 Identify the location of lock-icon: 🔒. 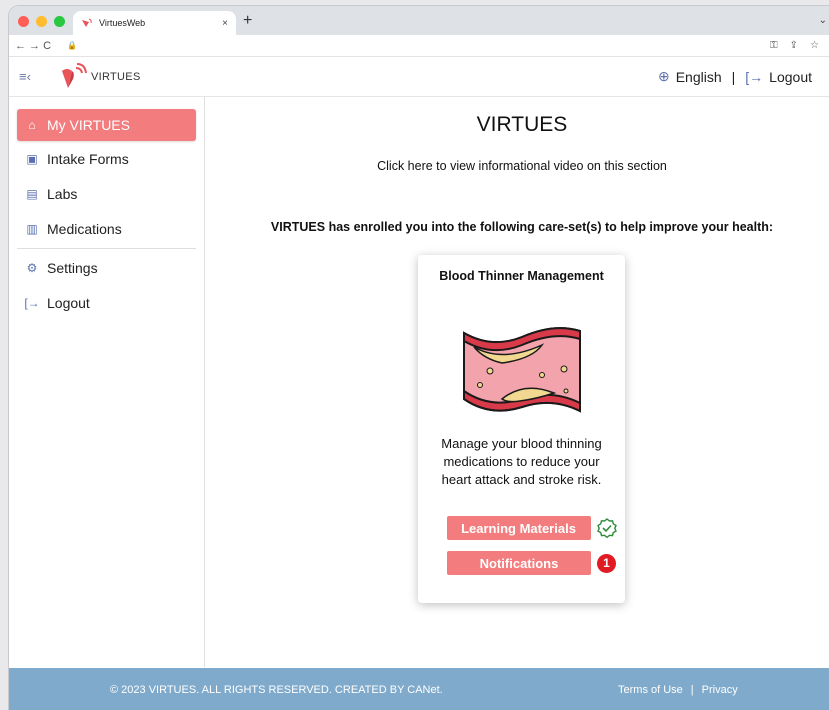
(72, 45).